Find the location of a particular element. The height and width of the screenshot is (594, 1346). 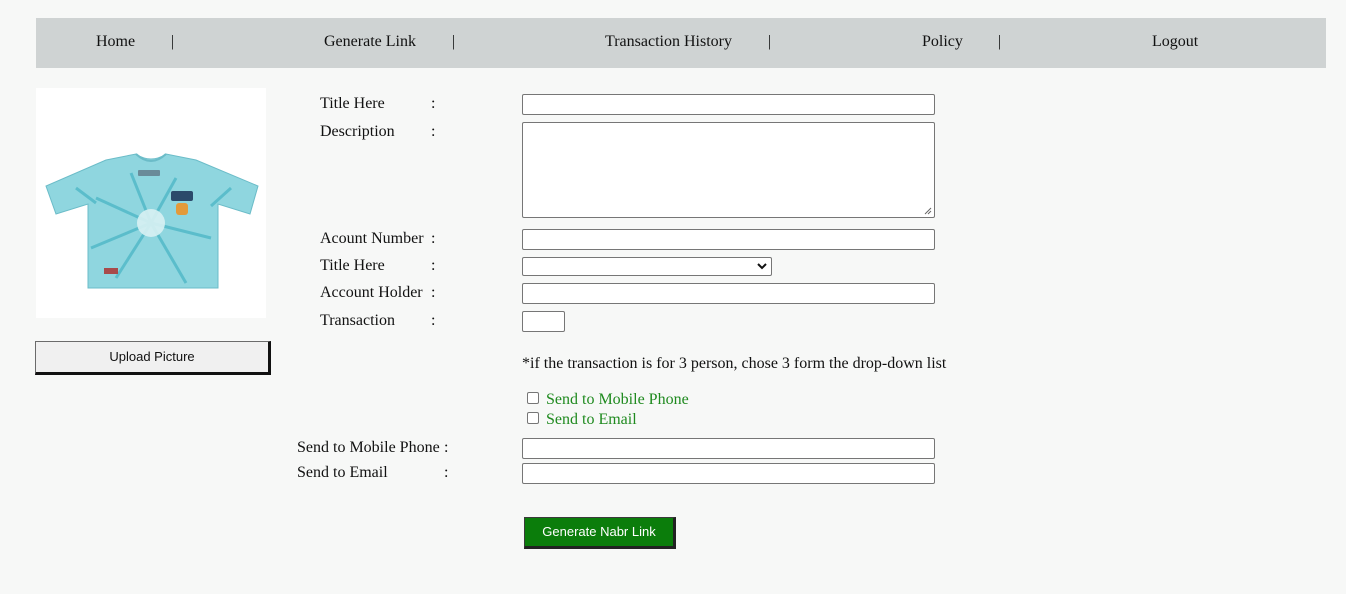

chevron-down-icon is located at coordinates (762, 266).